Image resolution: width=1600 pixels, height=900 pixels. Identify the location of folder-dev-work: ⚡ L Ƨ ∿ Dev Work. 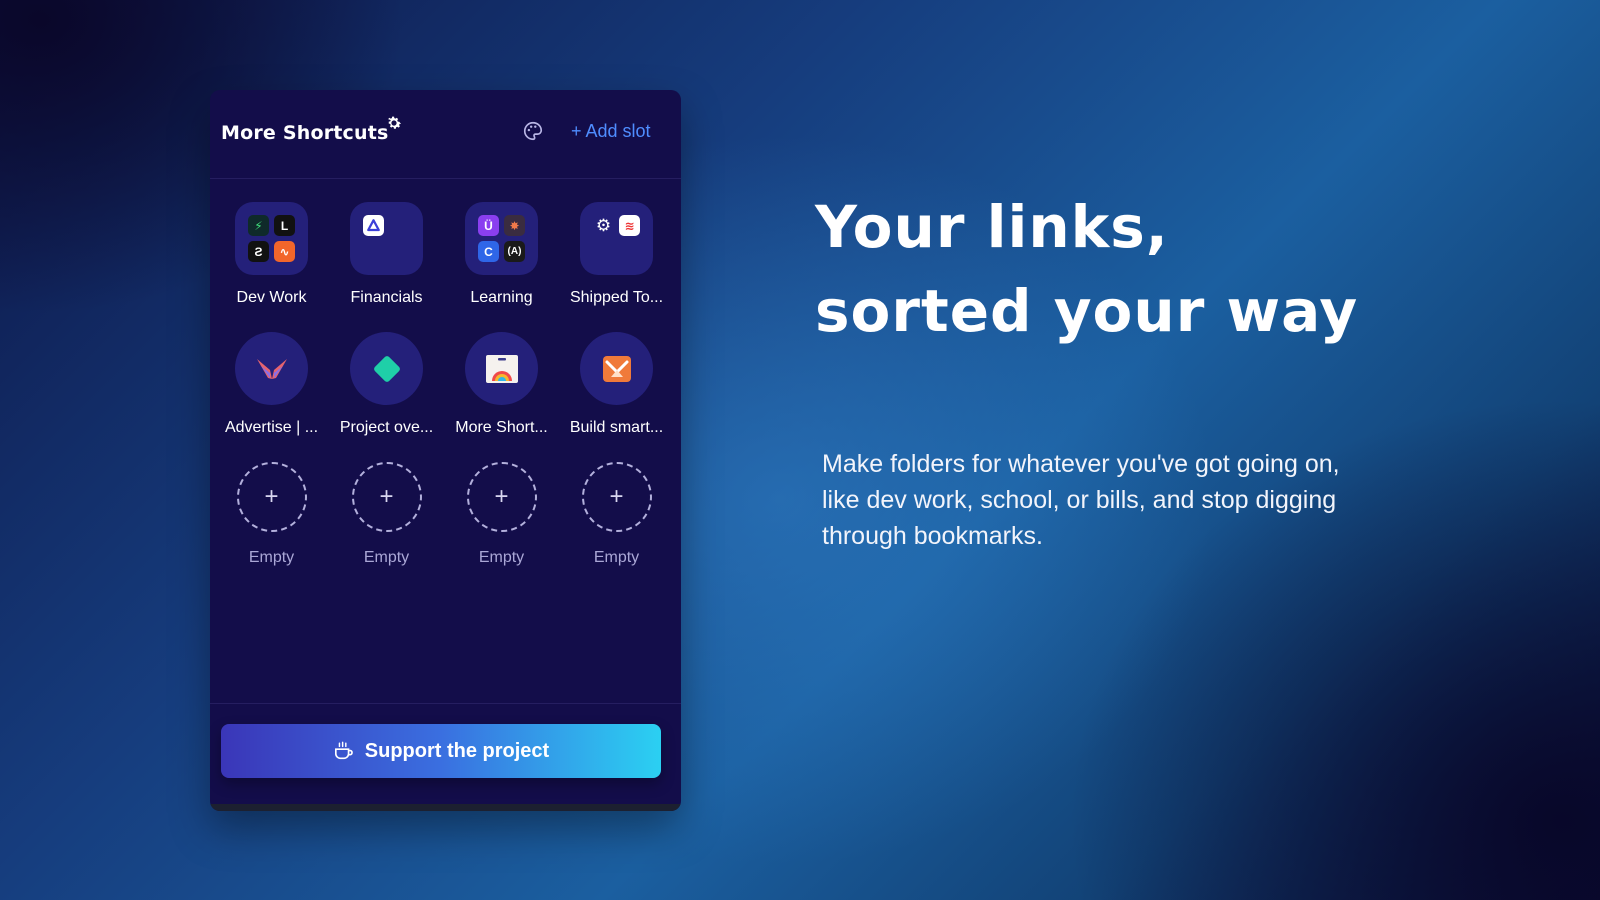
(271, 267).